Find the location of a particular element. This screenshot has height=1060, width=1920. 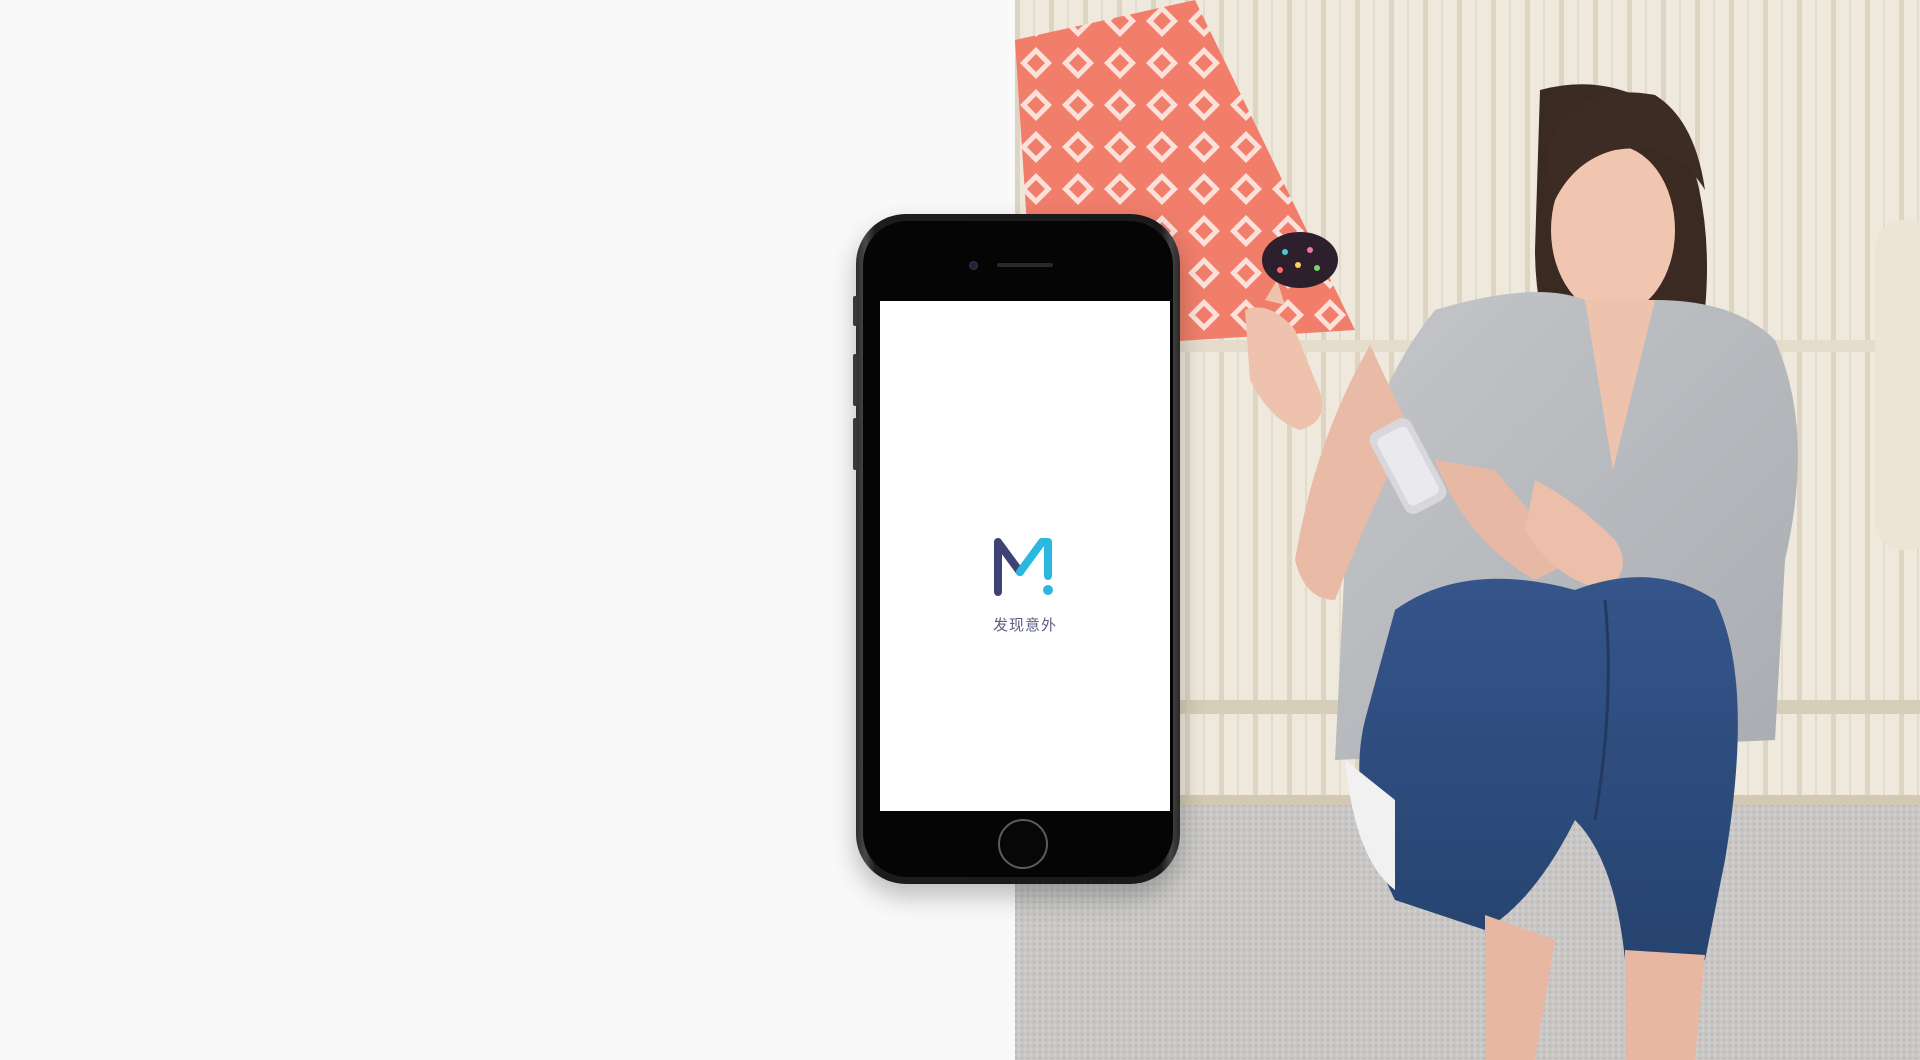

phone-bezel: 发现意外 is located at coordinates (1018, 549).